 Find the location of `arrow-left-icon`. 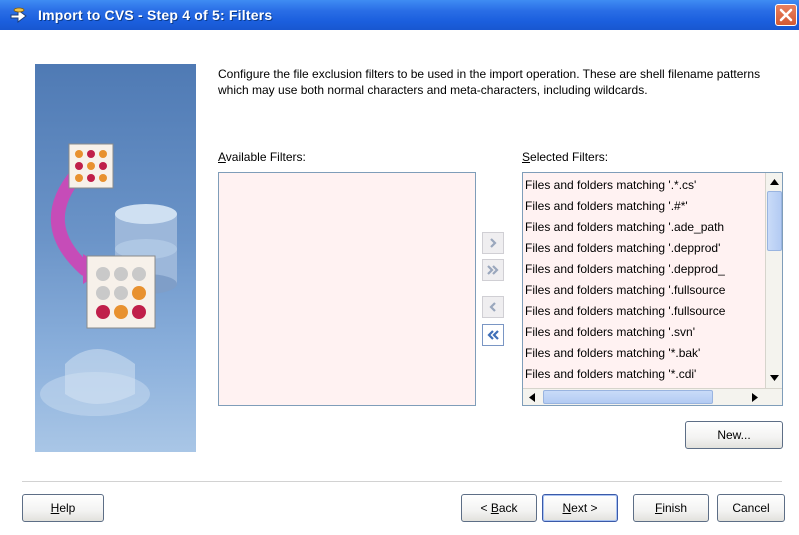

arrow-left-icon is located at coordinates (531, 397).